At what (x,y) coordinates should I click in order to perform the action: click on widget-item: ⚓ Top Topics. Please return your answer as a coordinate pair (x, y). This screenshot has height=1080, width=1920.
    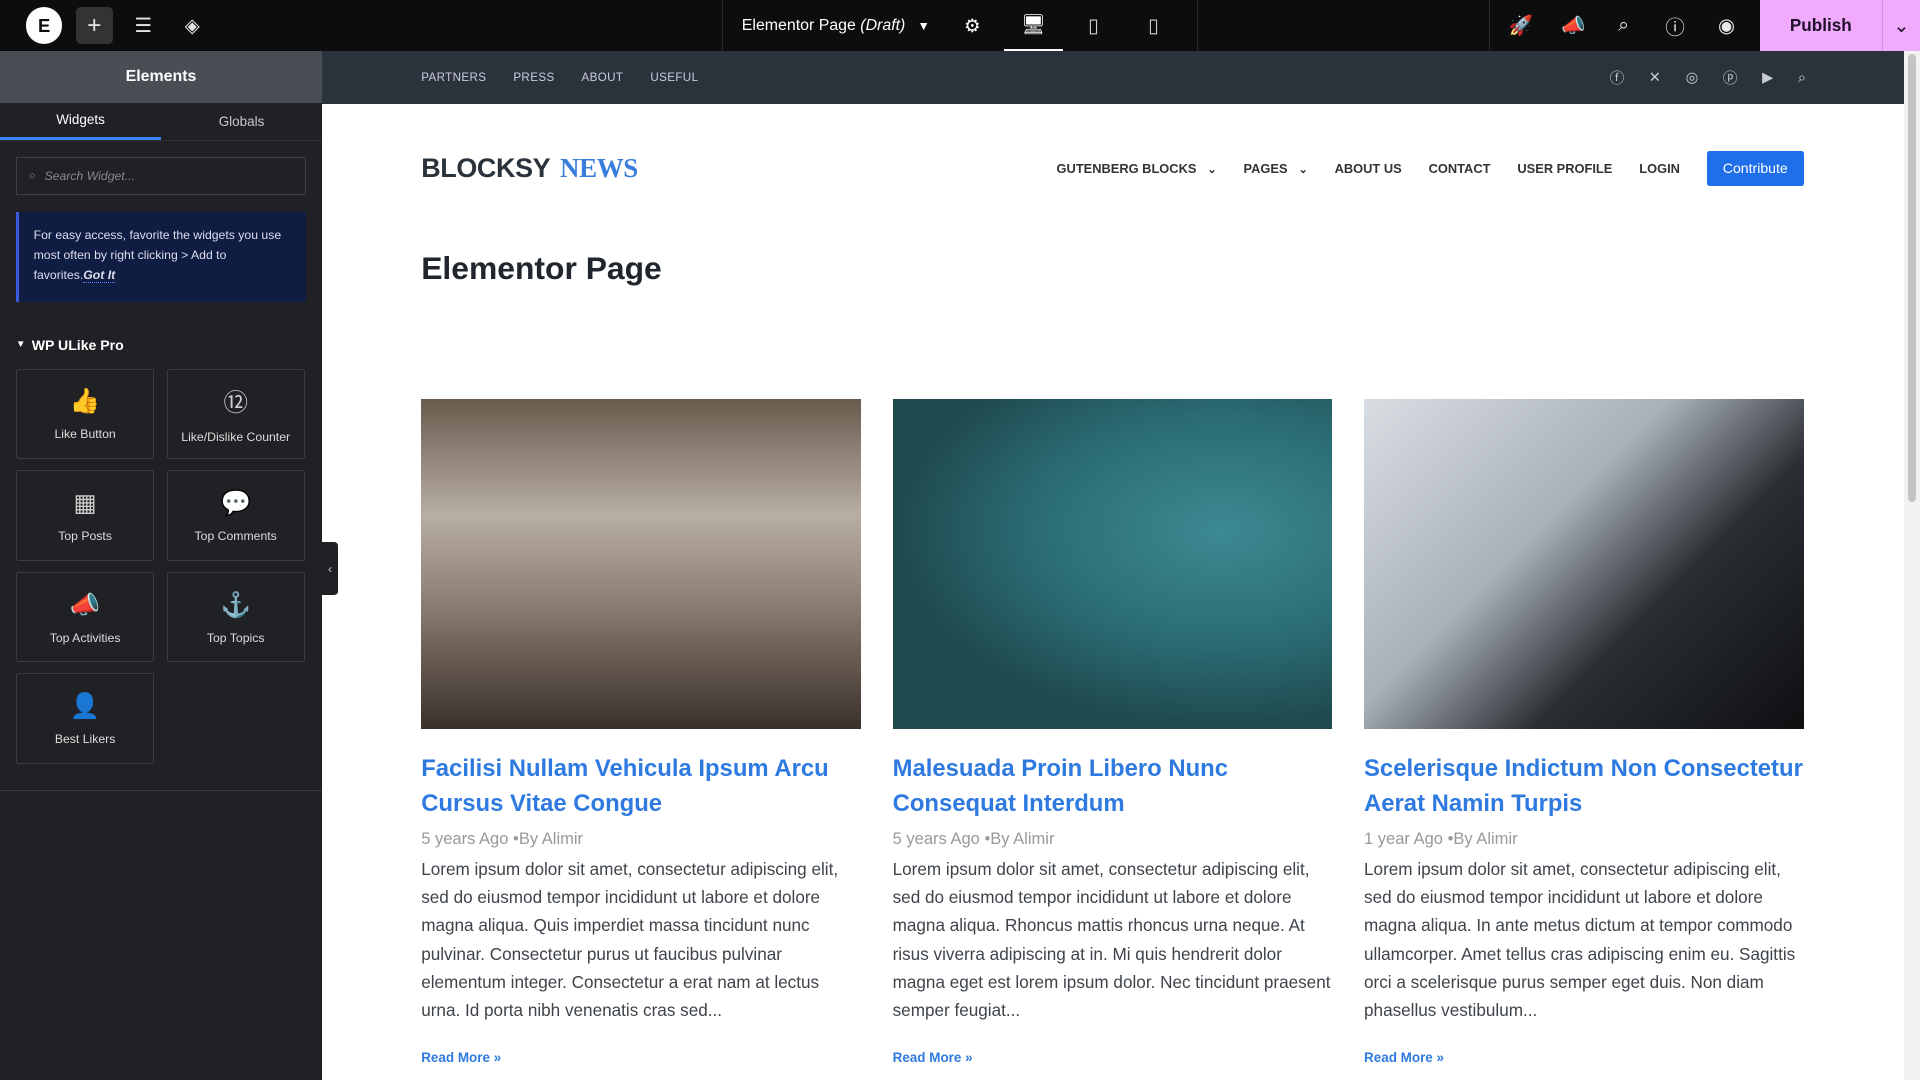
    Looking at the image, I should click on (235, 617).